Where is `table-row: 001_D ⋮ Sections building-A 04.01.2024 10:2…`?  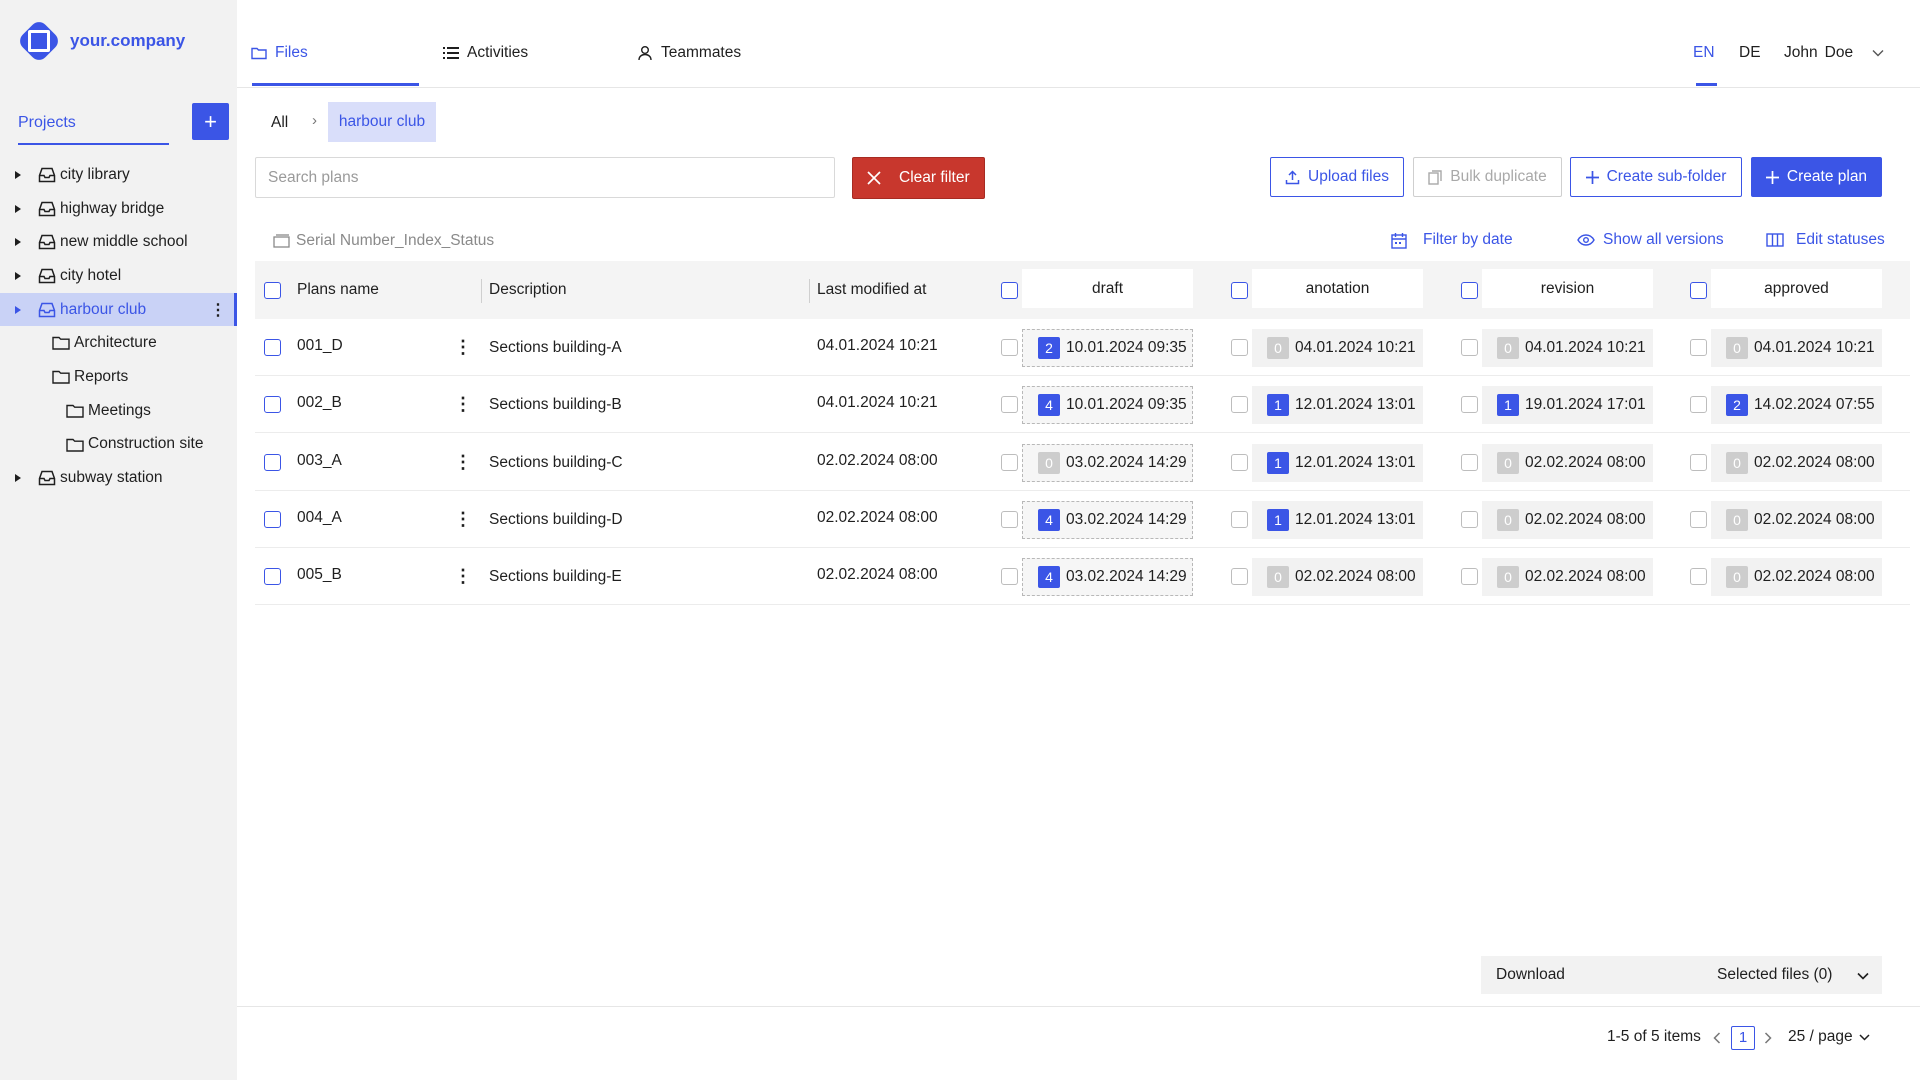
table-row: 001_D ⋮ Sections building-A 04.01.2024 10:2… is located at coordinates (1082, 347).